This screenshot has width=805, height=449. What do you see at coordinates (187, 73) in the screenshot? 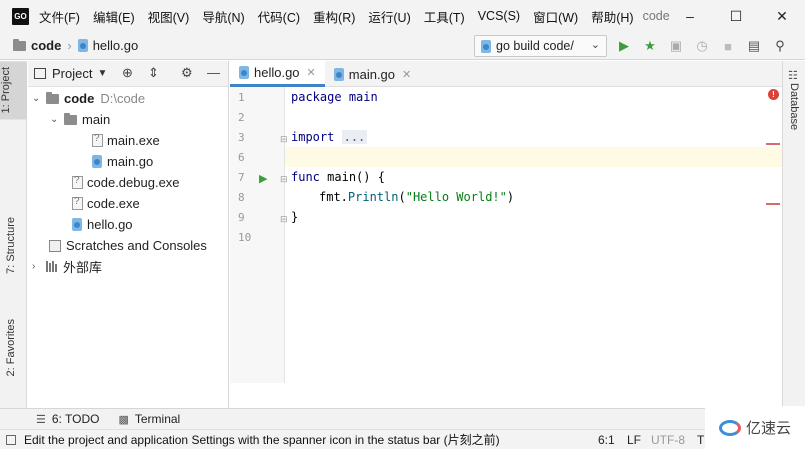
I see `gear-icon: ⚙` at bounding box center [187, 73].